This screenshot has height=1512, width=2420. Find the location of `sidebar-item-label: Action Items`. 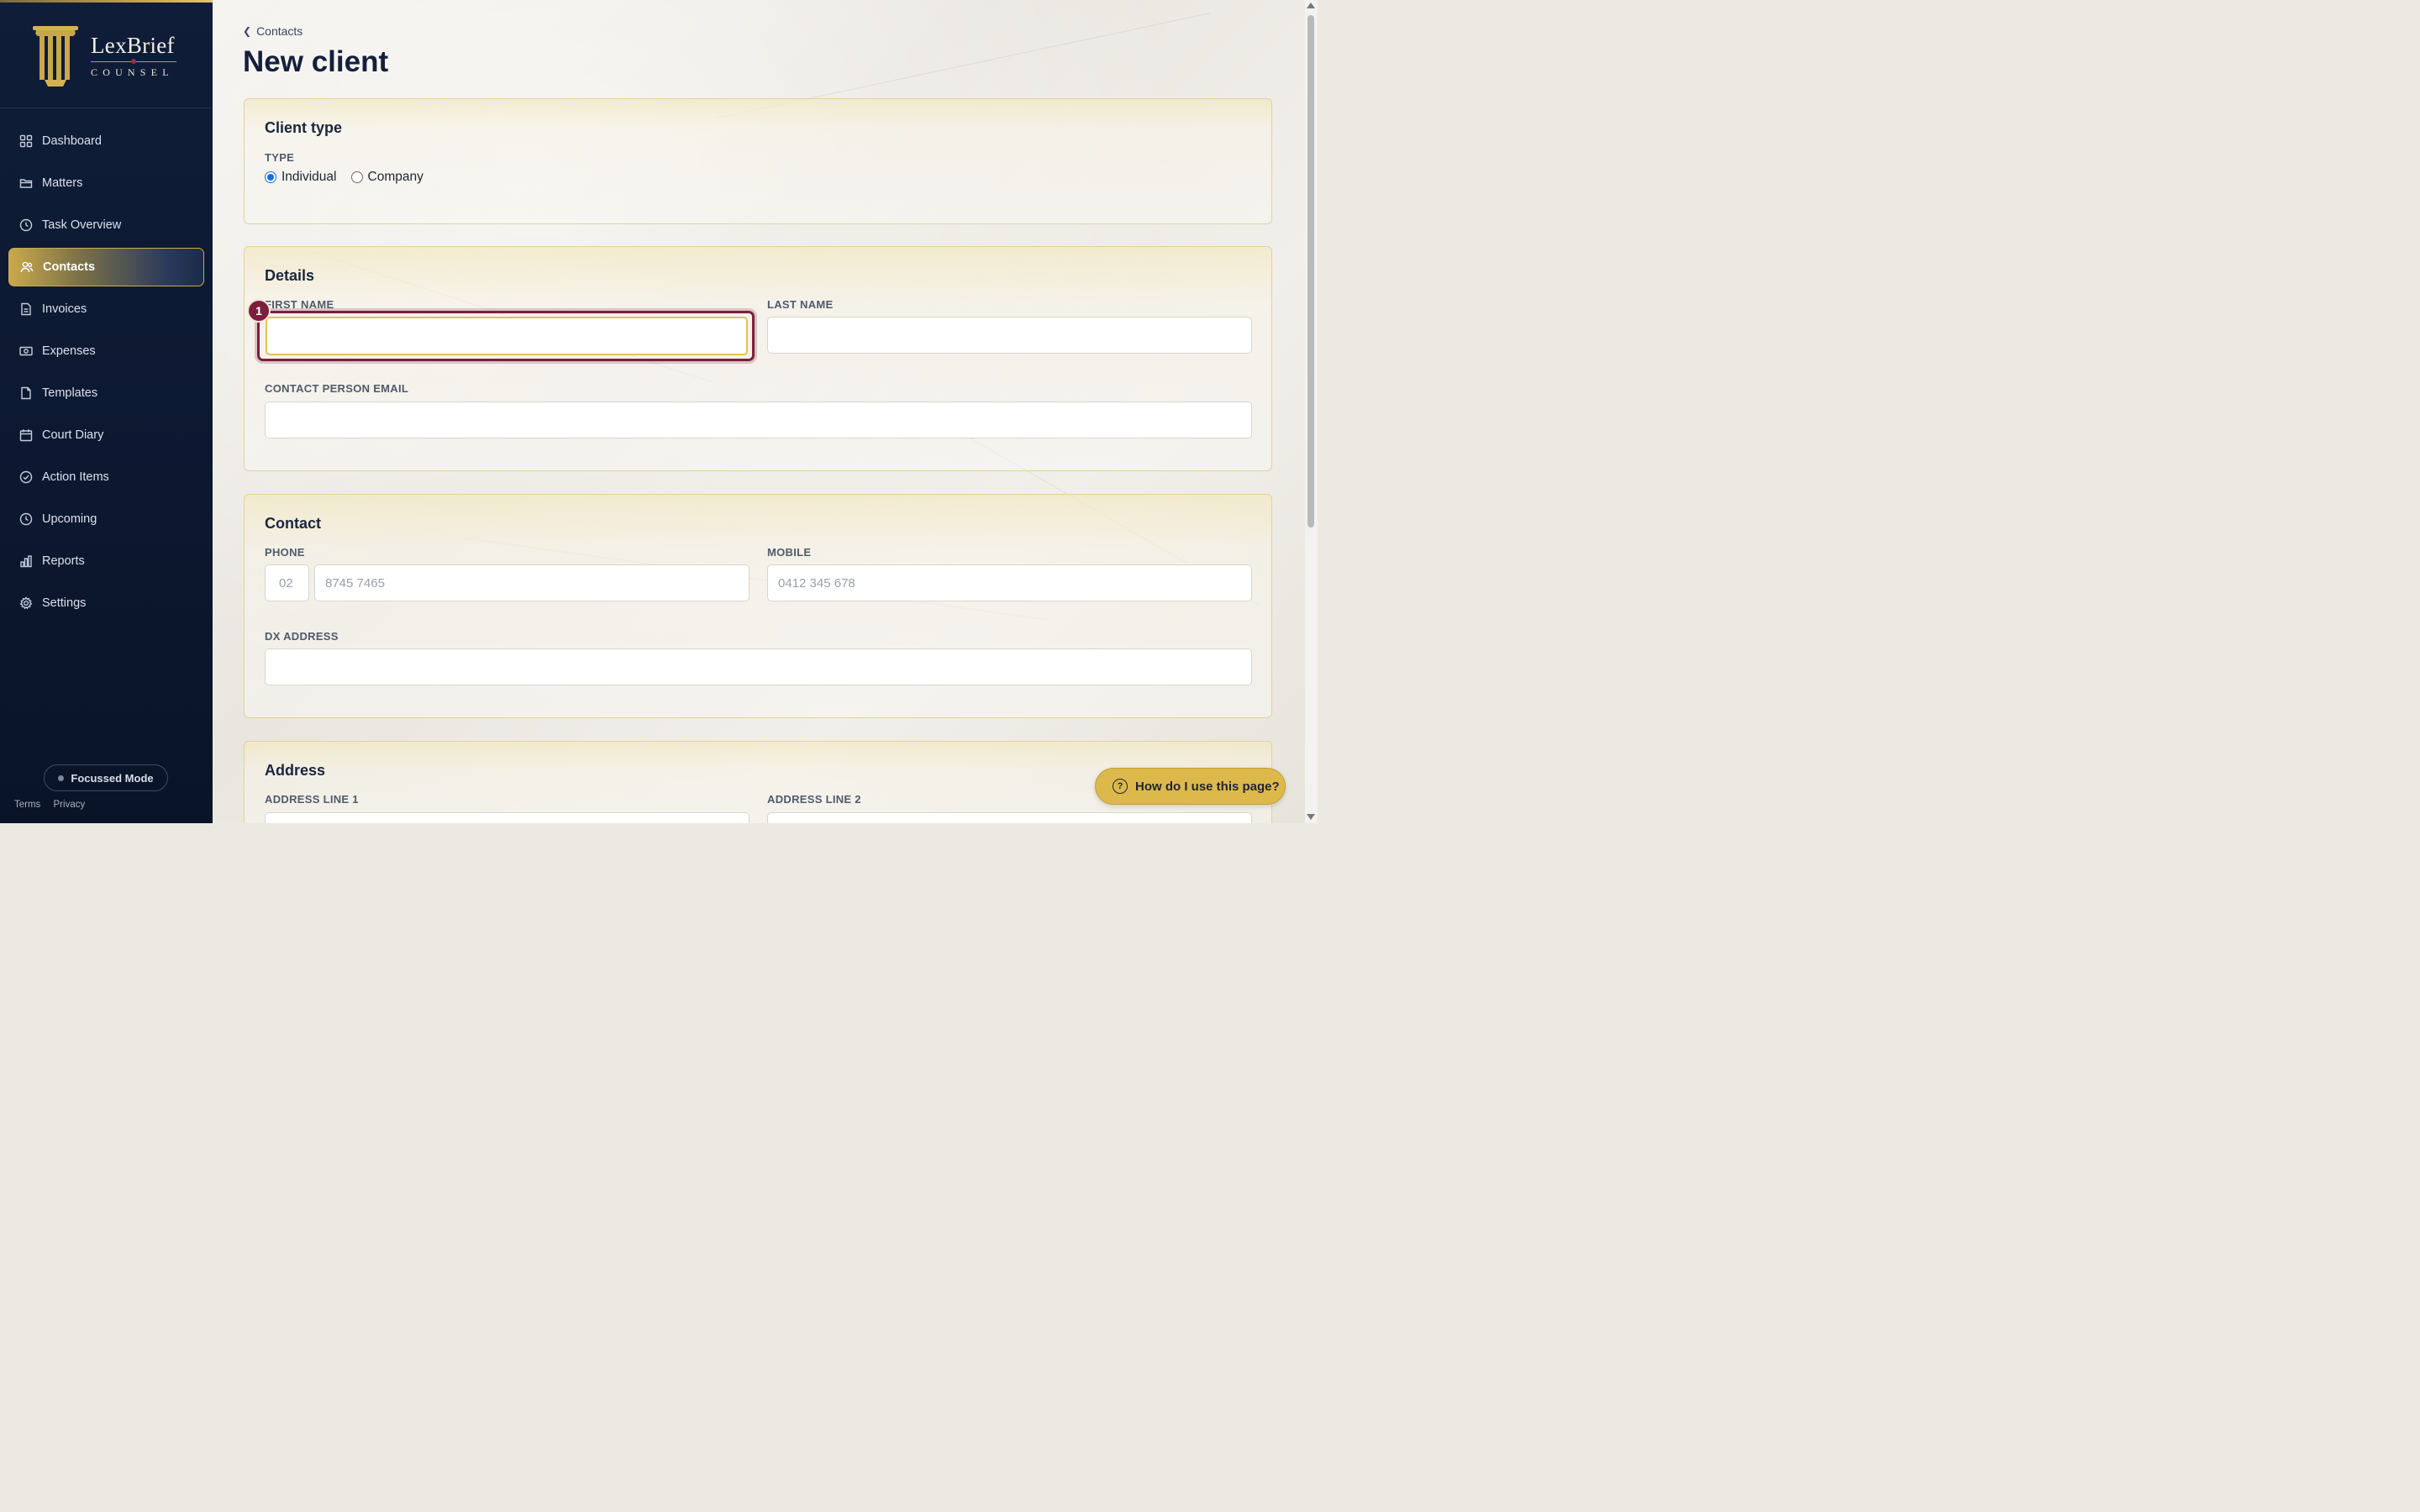

sidebar-item-label: Action Items is located at coordinates (75, 477).